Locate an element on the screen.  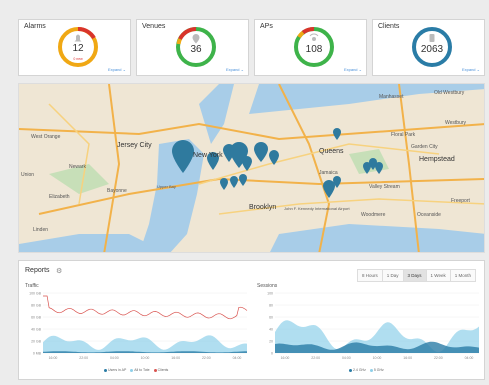
map-label: Westbury is located at coordinates (456, 123).